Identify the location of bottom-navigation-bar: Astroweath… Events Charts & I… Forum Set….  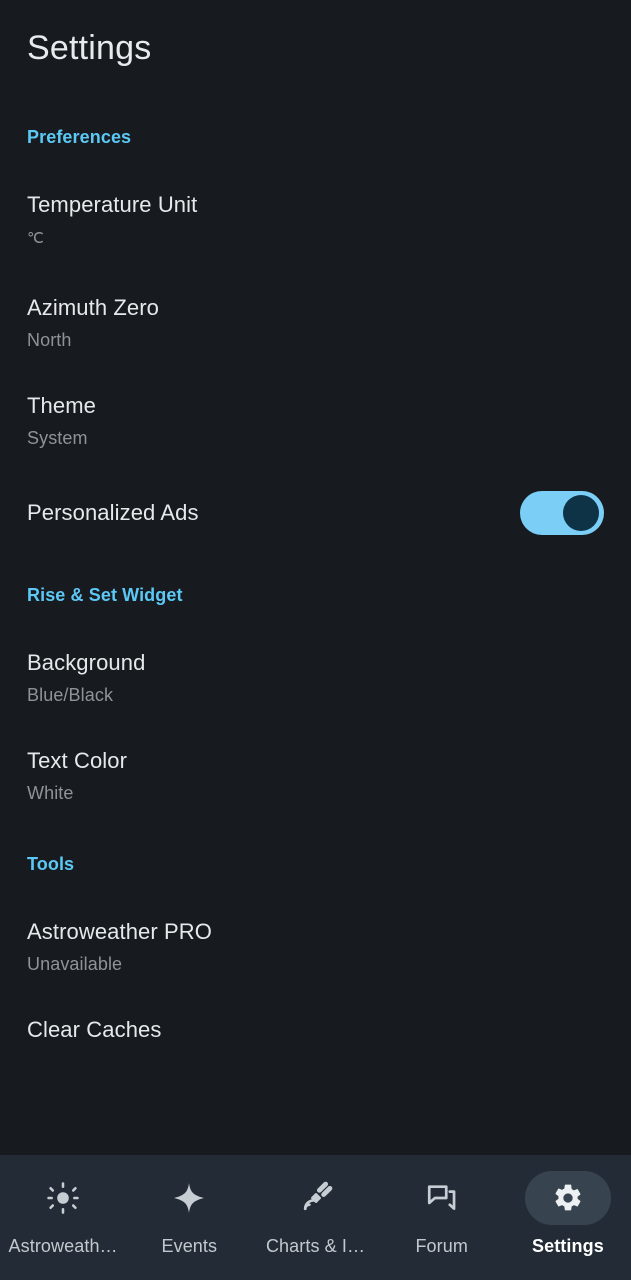
(315, 1217).